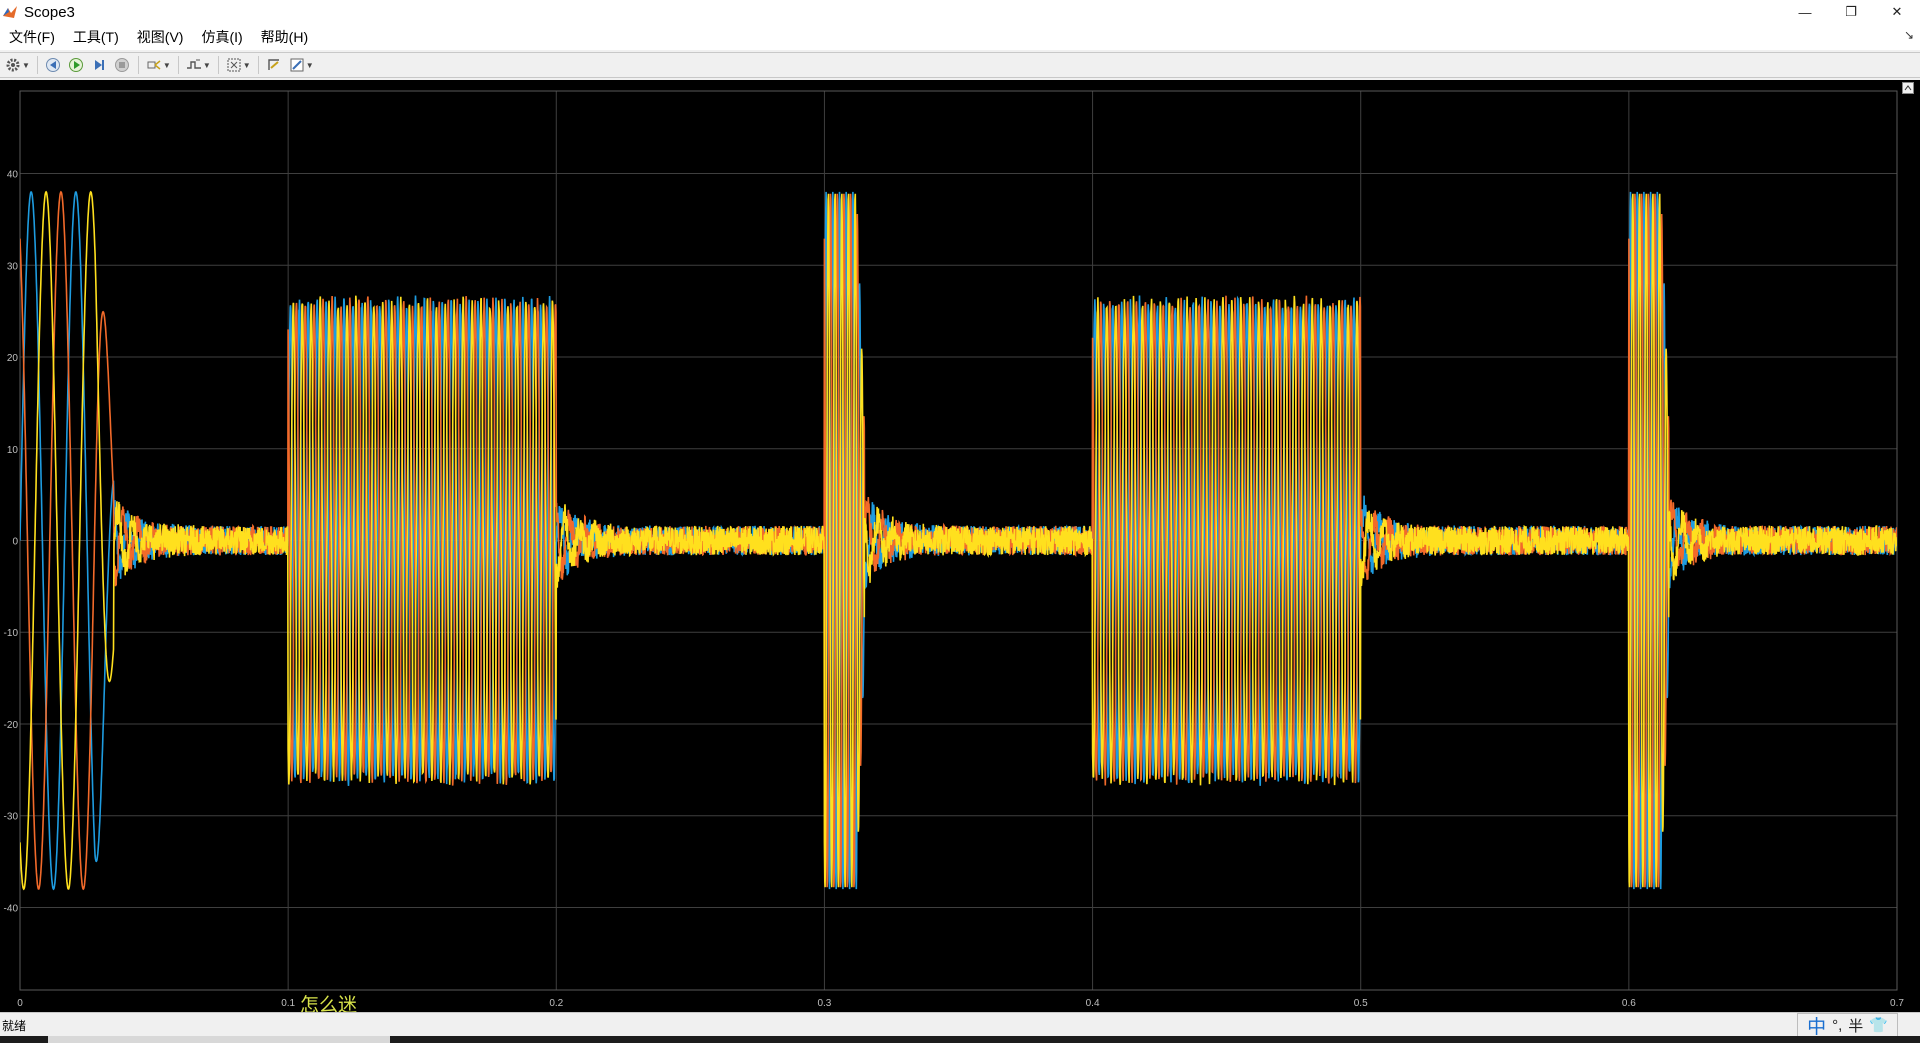 The image size is (1920, 1043). I want to click on menu-help: 帮助(H), so click(284, 37).